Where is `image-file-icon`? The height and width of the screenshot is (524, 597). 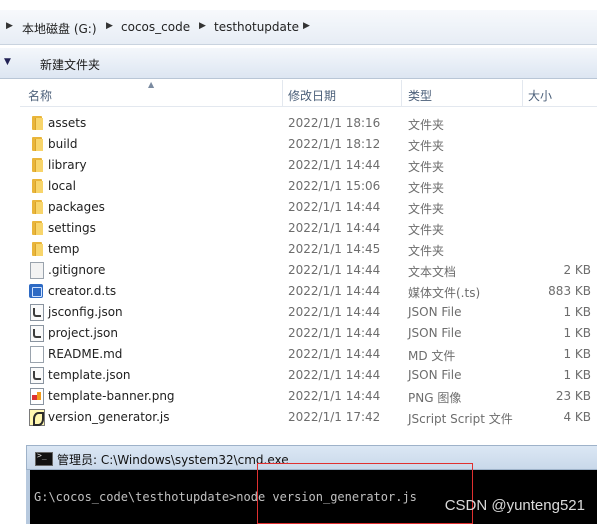 image-file-icon is located at coordinates (37, 396).